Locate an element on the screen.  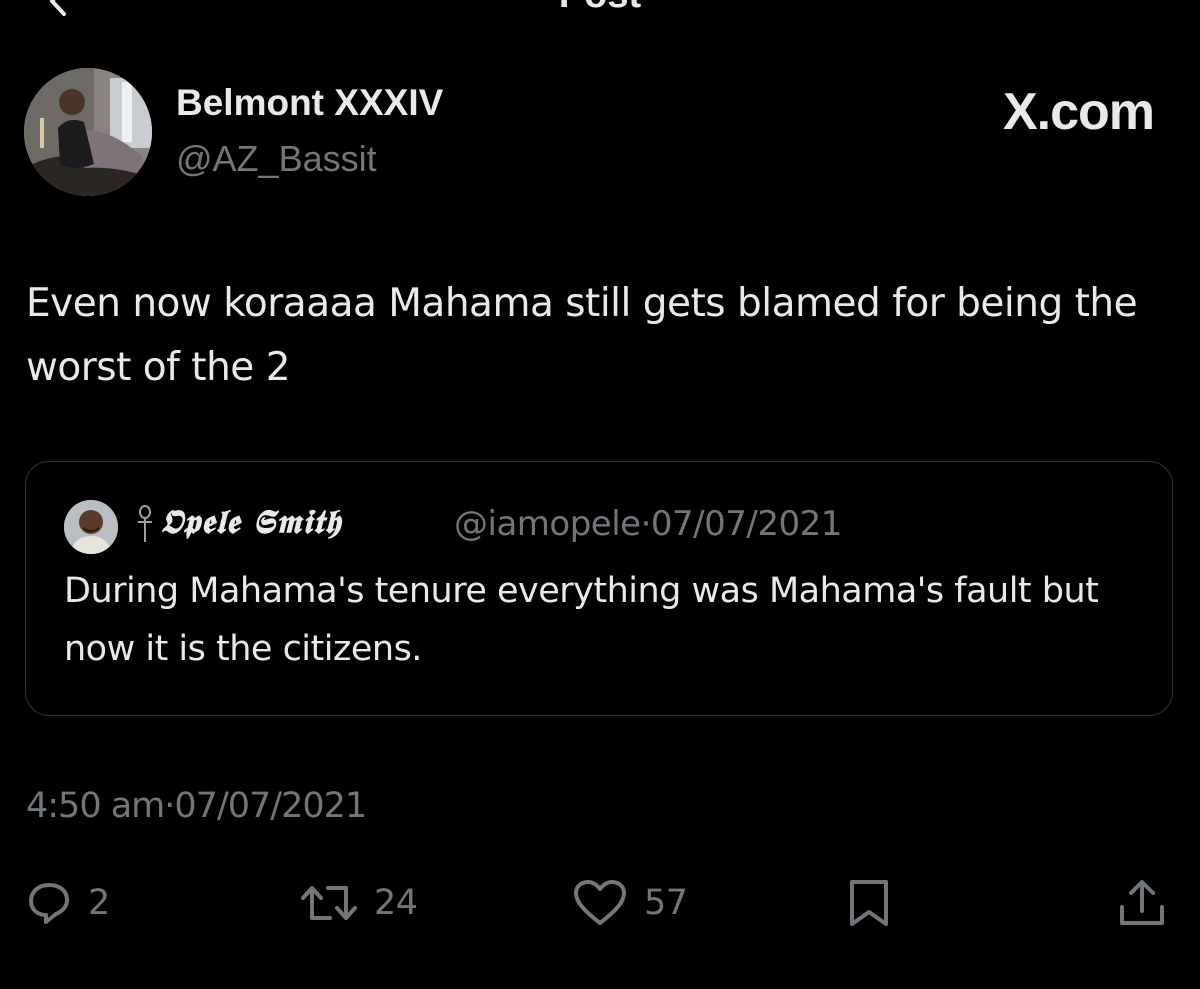
post-time: 4:50 am is located at coordinates (95, 806).